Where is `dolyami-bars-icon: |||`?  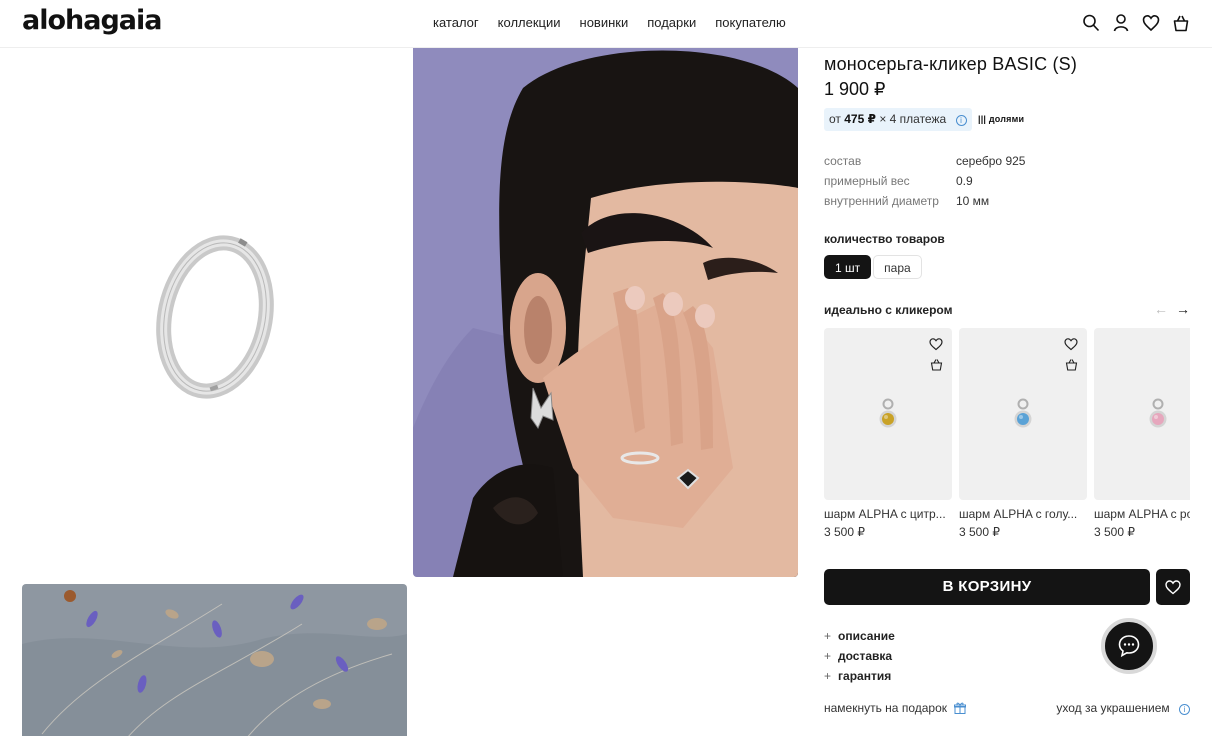 dolyami-bars-icon: ||| is located at coordinates (982, 119).